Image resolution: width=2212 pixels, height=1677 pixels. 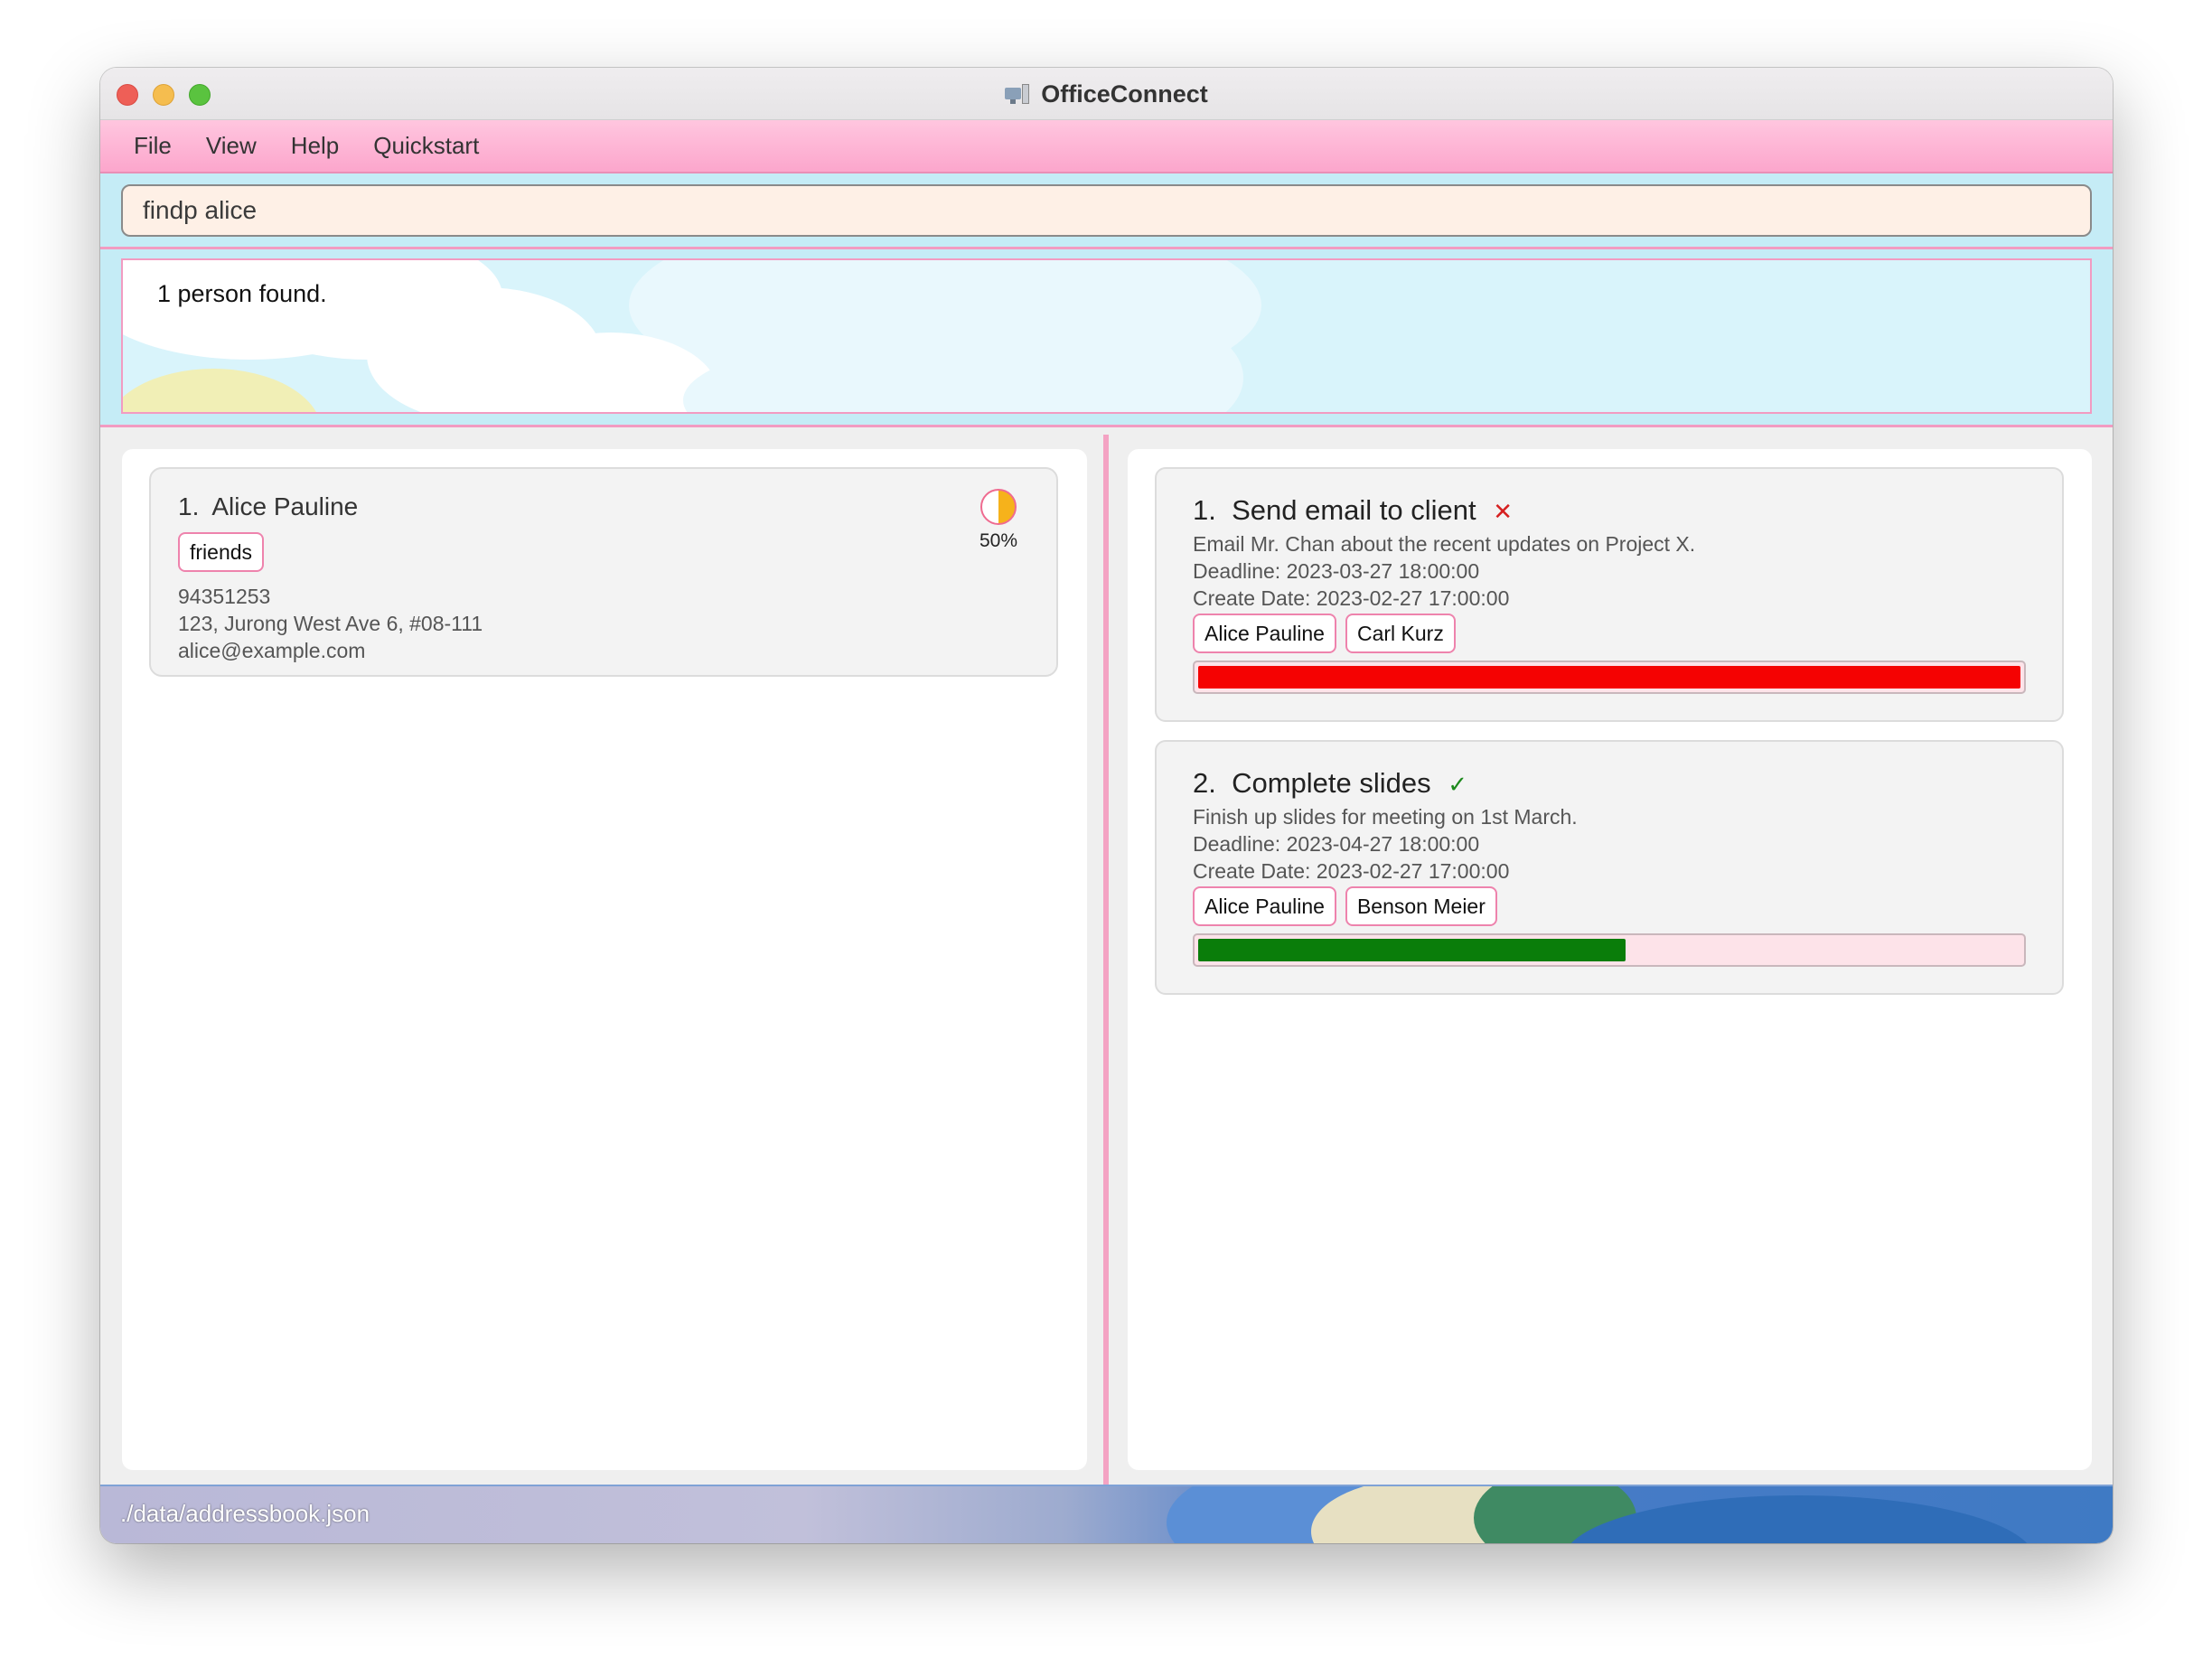 I want to click on menu-file: File, so click(x=153, y=146).